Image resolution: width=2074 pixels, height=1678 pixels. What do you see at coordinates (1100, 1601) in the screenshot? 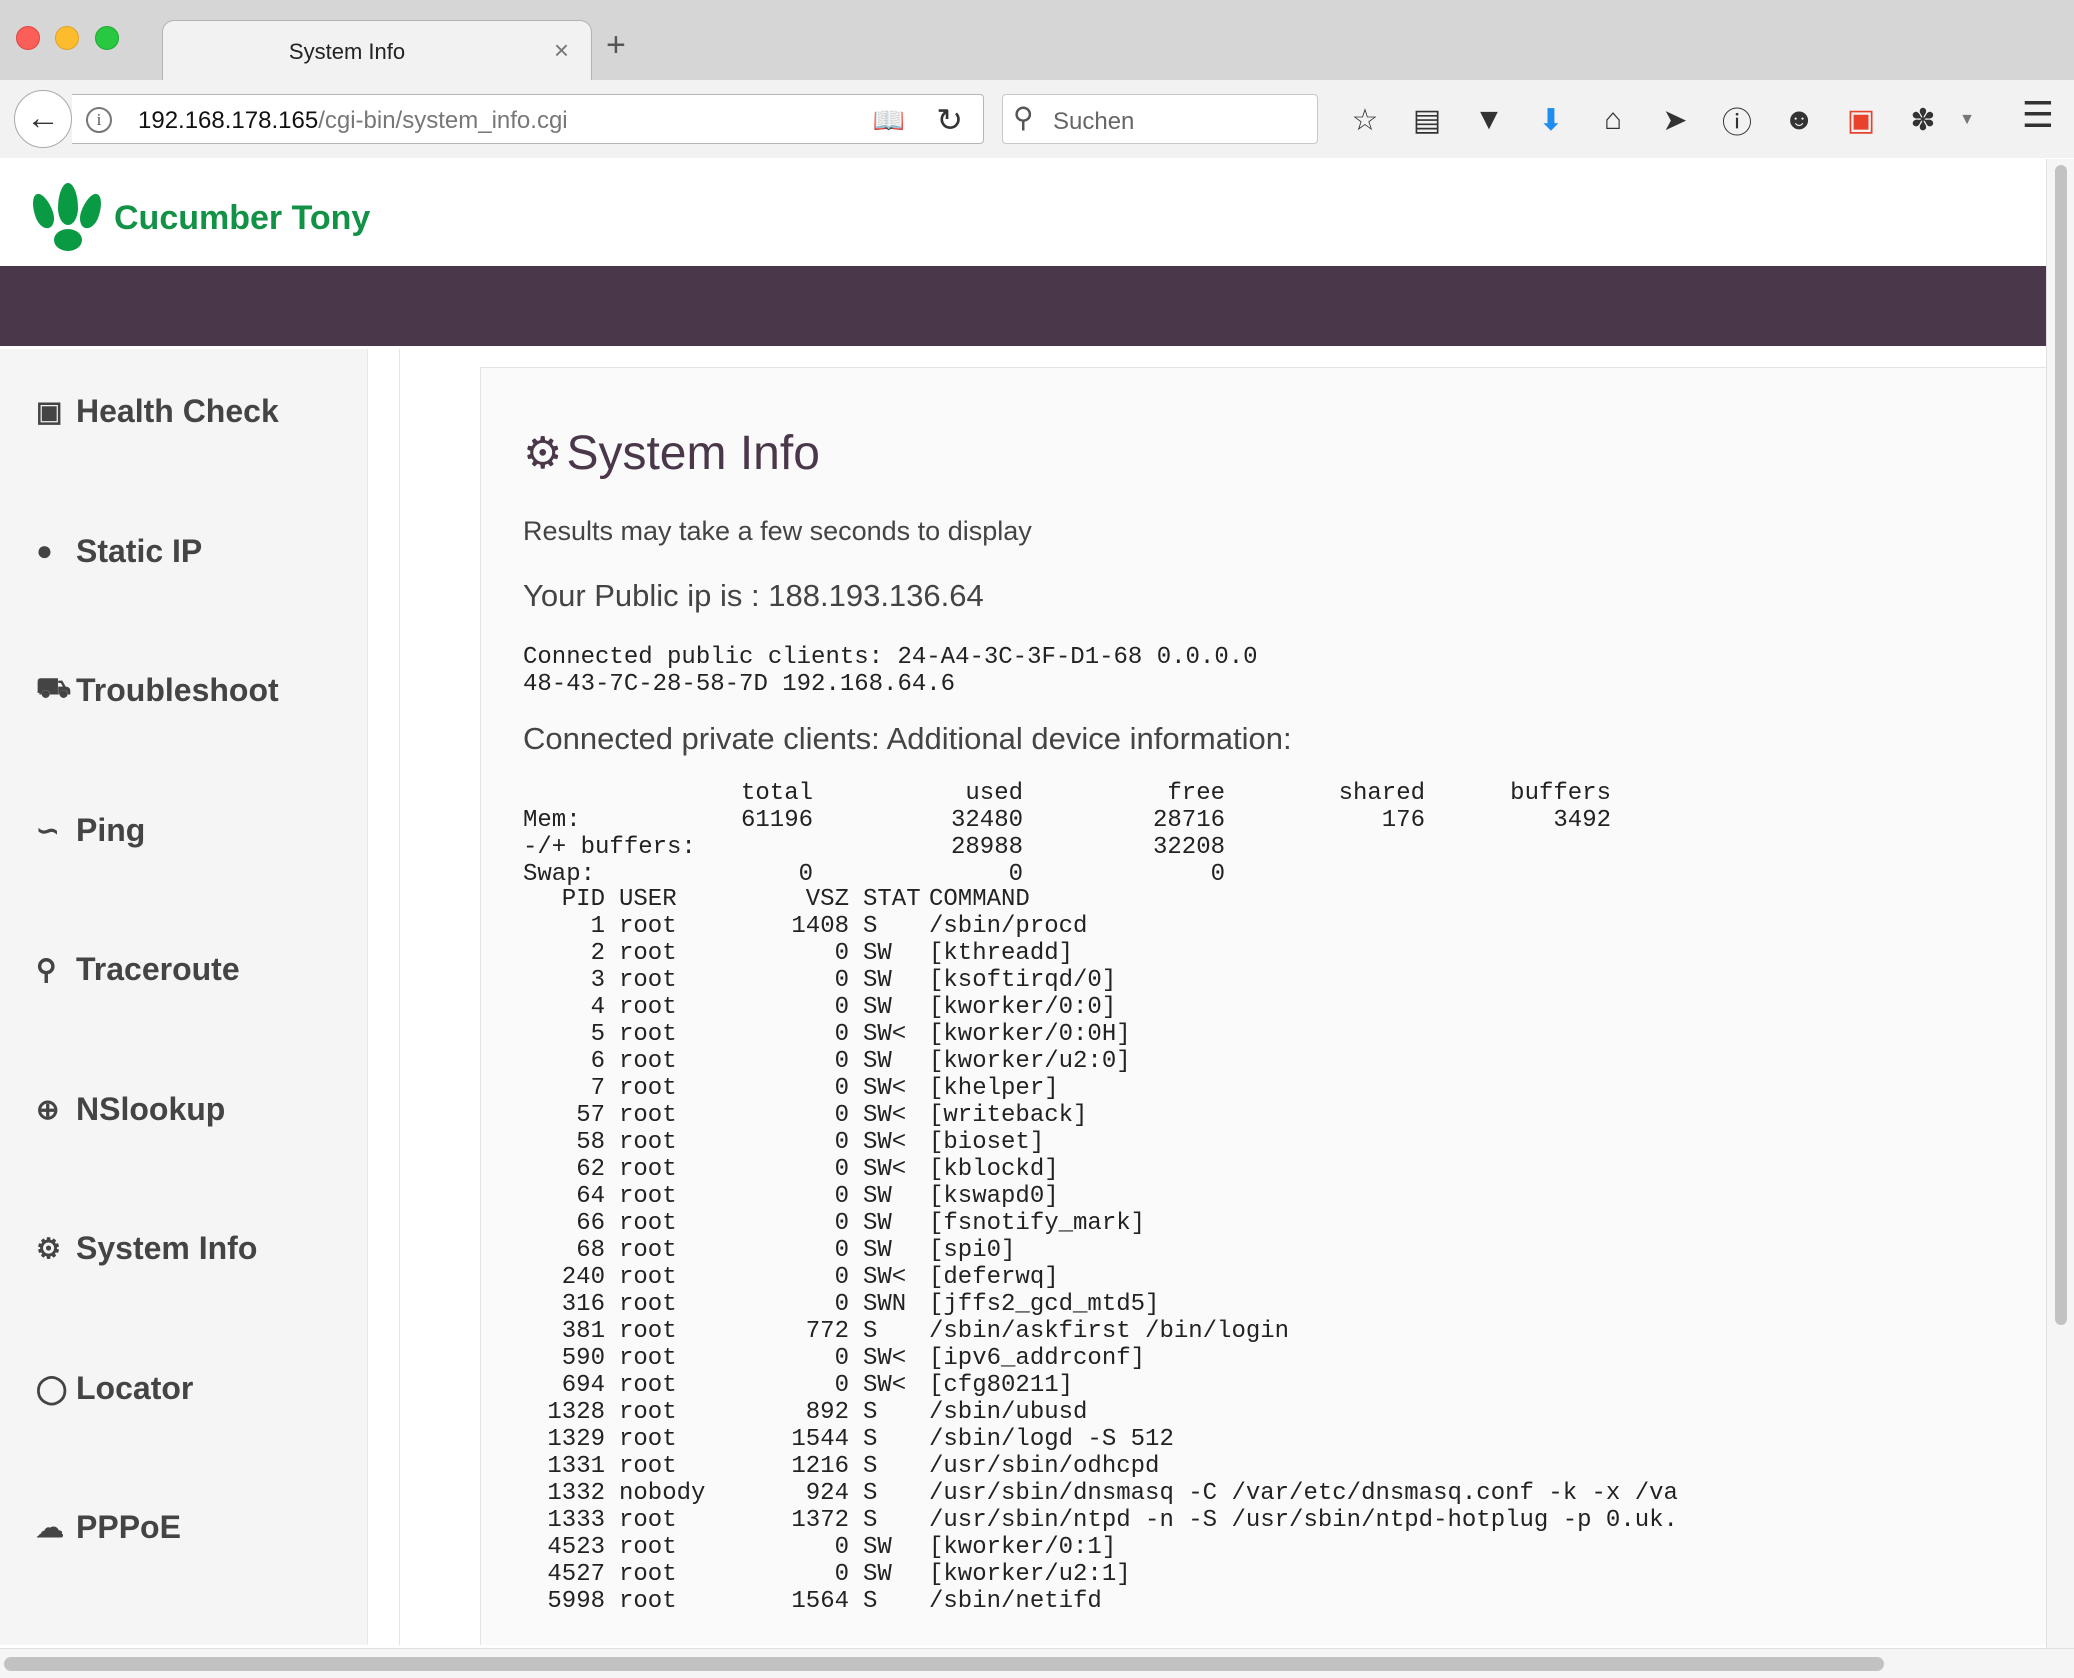
I see `process-row: 5998 root 1564 S/sbin/netifd` at bounding box center [1100, 1601].